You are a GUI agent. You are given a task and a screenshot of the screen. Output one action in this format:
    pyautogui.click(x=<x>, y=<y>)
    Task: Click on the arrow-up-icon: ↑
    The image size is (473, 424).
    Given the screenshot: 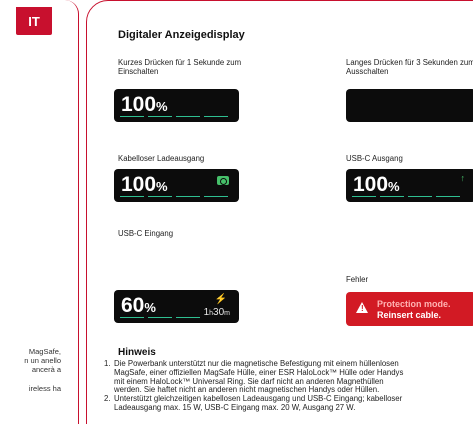 What is the action you would take?
    pyautogui.click(x=463, y=178)
    